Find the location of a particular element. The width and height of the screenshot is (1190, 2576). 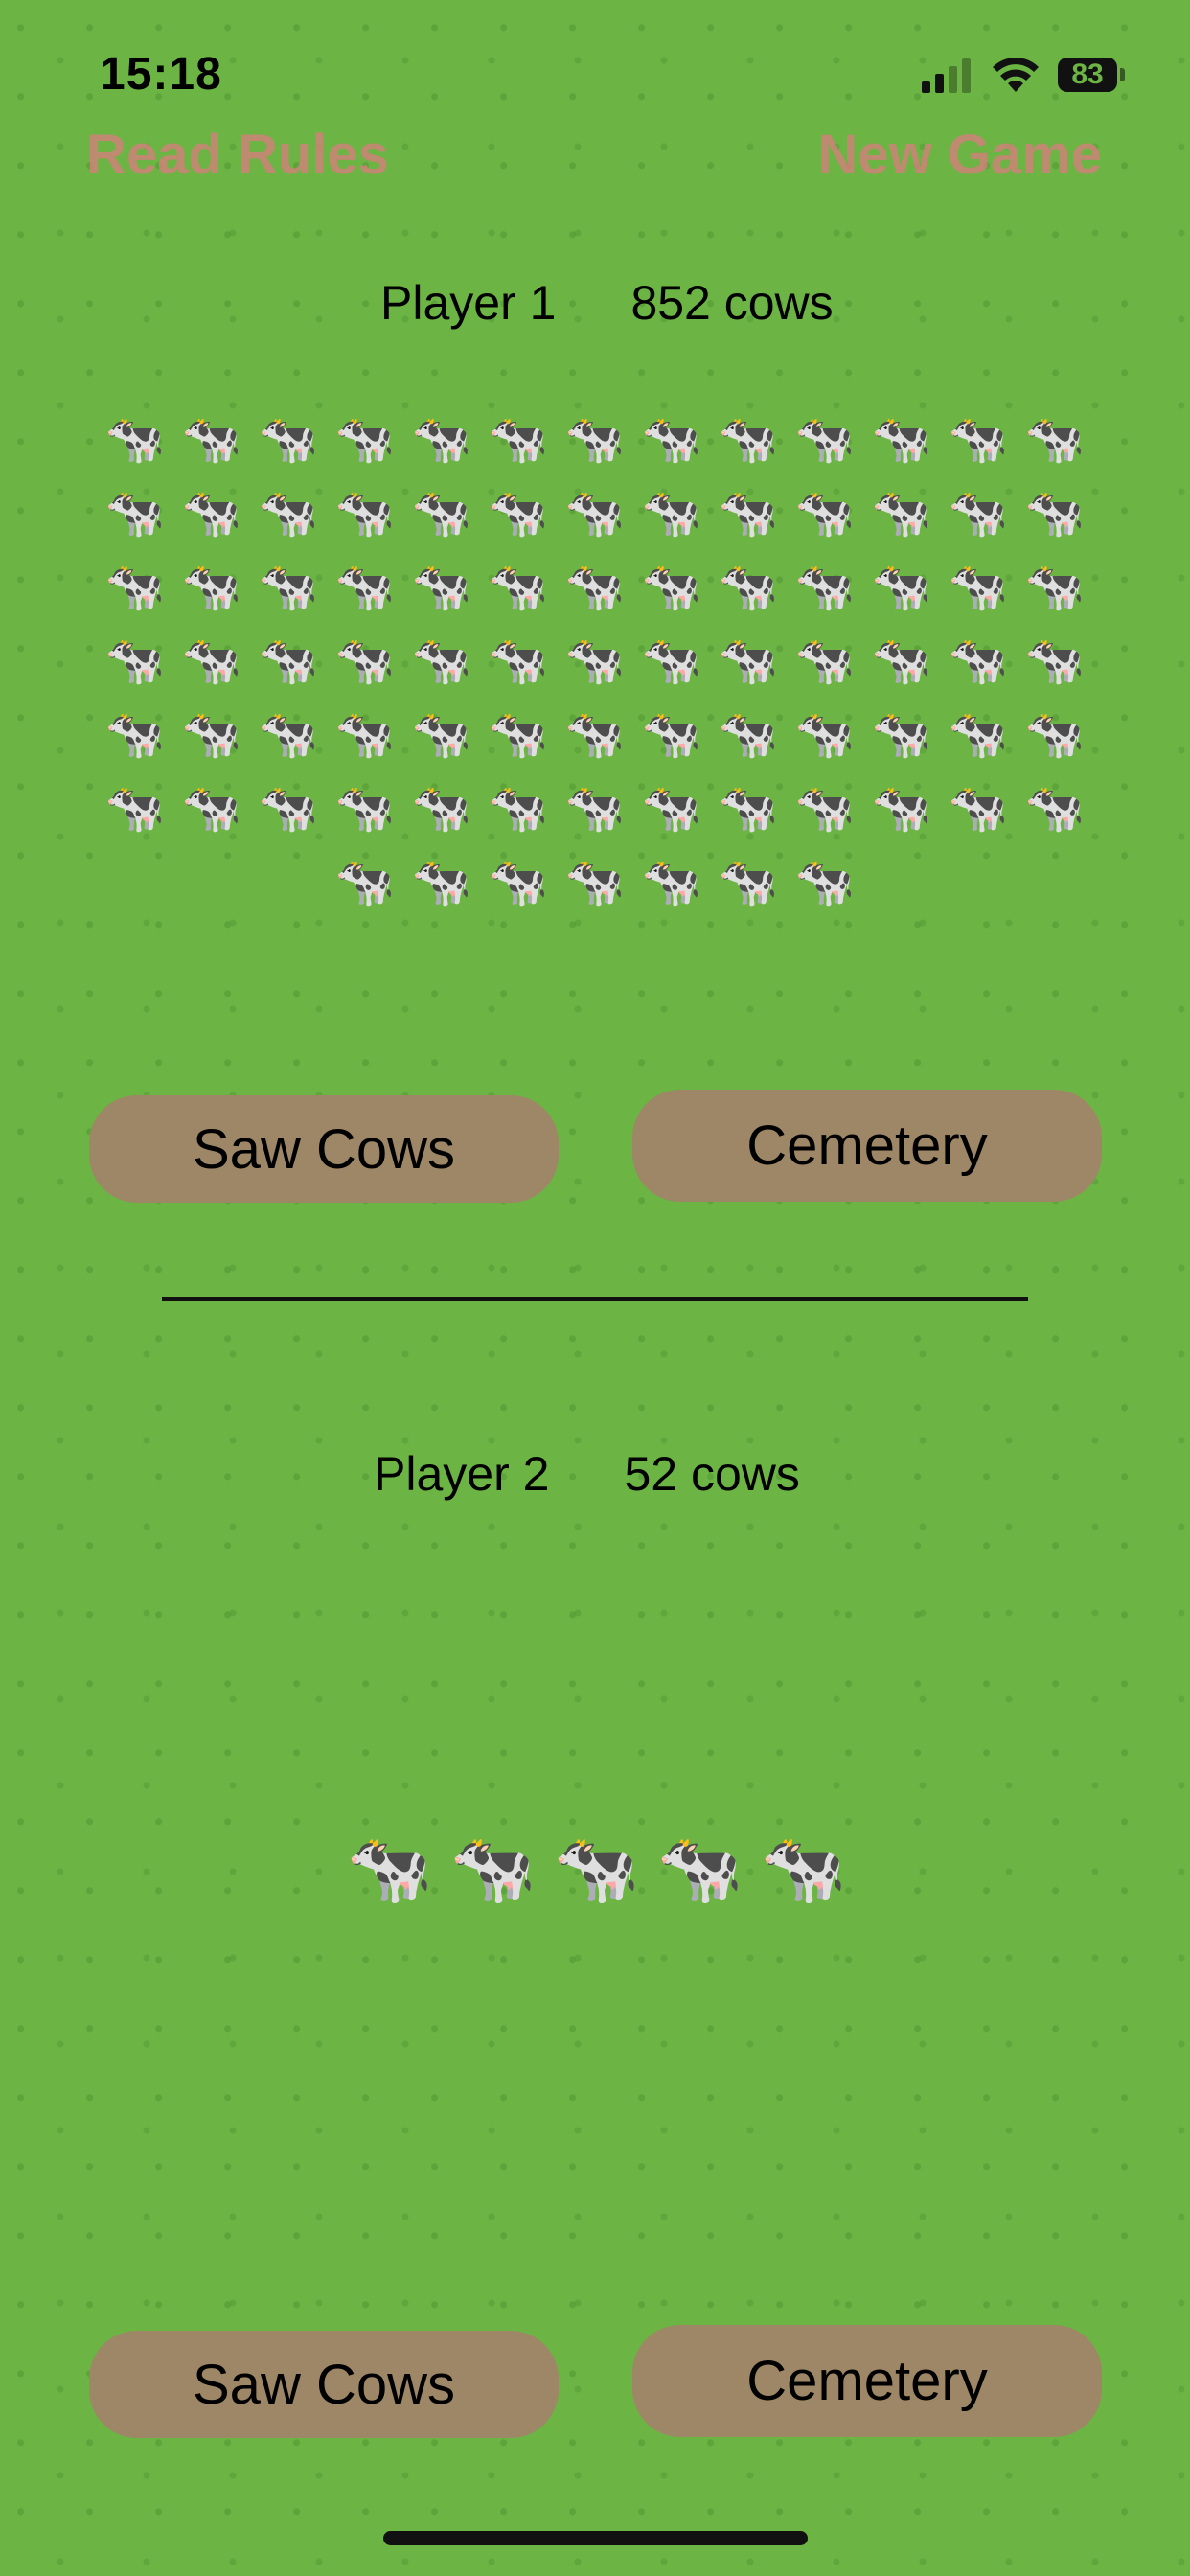

status-time: 15:18 is located at coordinates (161, 74).